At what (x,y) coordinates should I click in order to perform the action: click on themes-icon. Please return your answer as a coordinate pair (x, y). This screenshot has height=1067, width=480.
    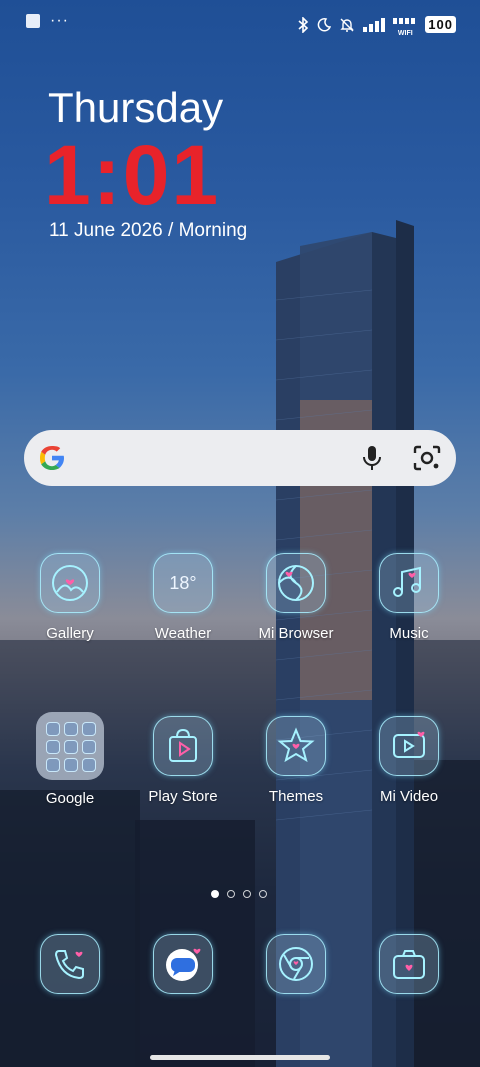
    Looking at the image, I should click on (296, 745).